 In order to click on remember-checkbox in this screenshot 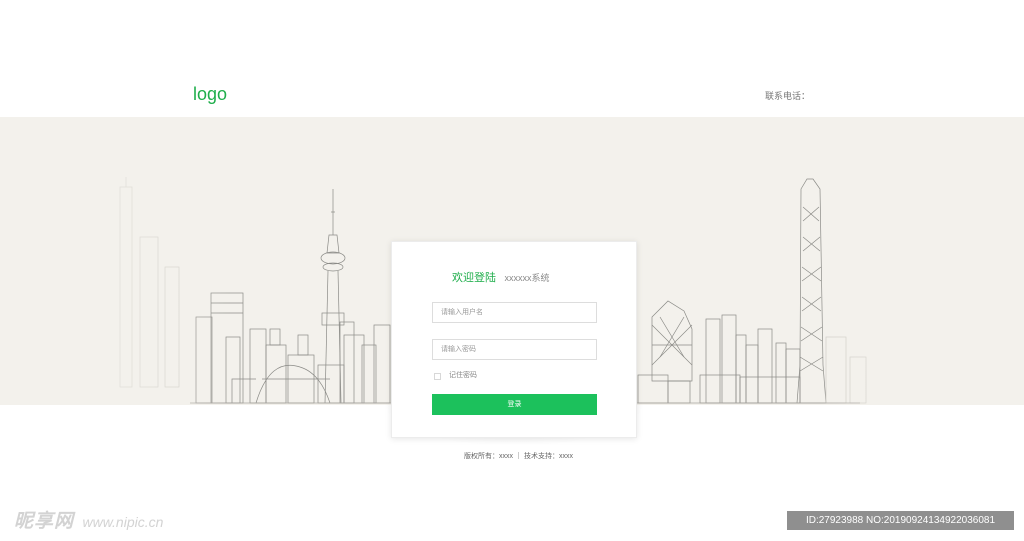, I will do `click(437, 376)`.